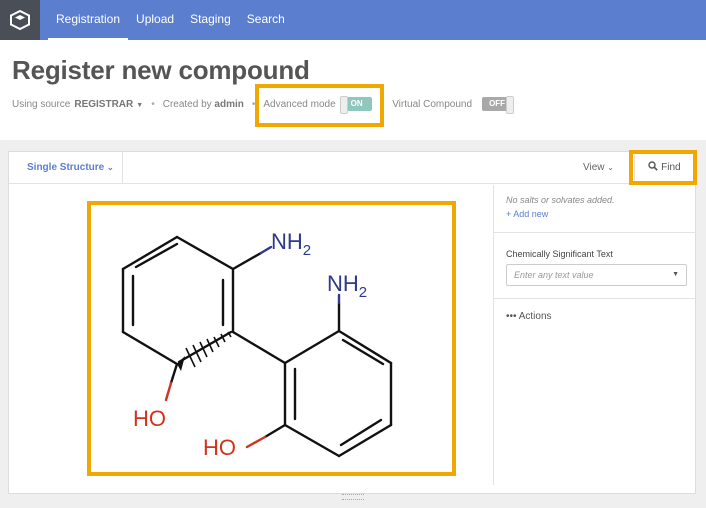  What do you see at coordinates (155, 20) in the screenshot?
I see `nav-upload: Upload` at bounding box center [155, 20].